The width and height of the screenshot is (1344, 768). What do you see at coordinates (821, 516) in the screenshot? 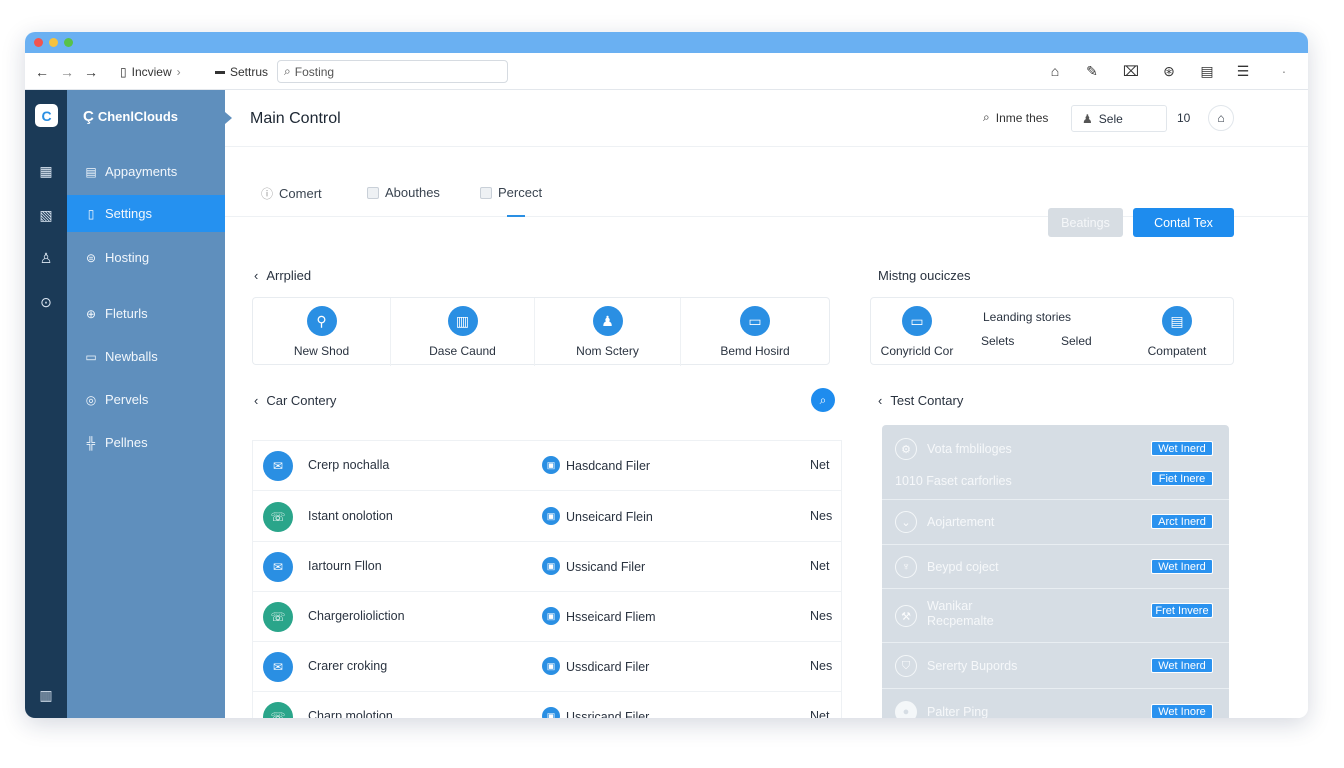
I see `row-status: Nes` at bounding box center [821, 516].